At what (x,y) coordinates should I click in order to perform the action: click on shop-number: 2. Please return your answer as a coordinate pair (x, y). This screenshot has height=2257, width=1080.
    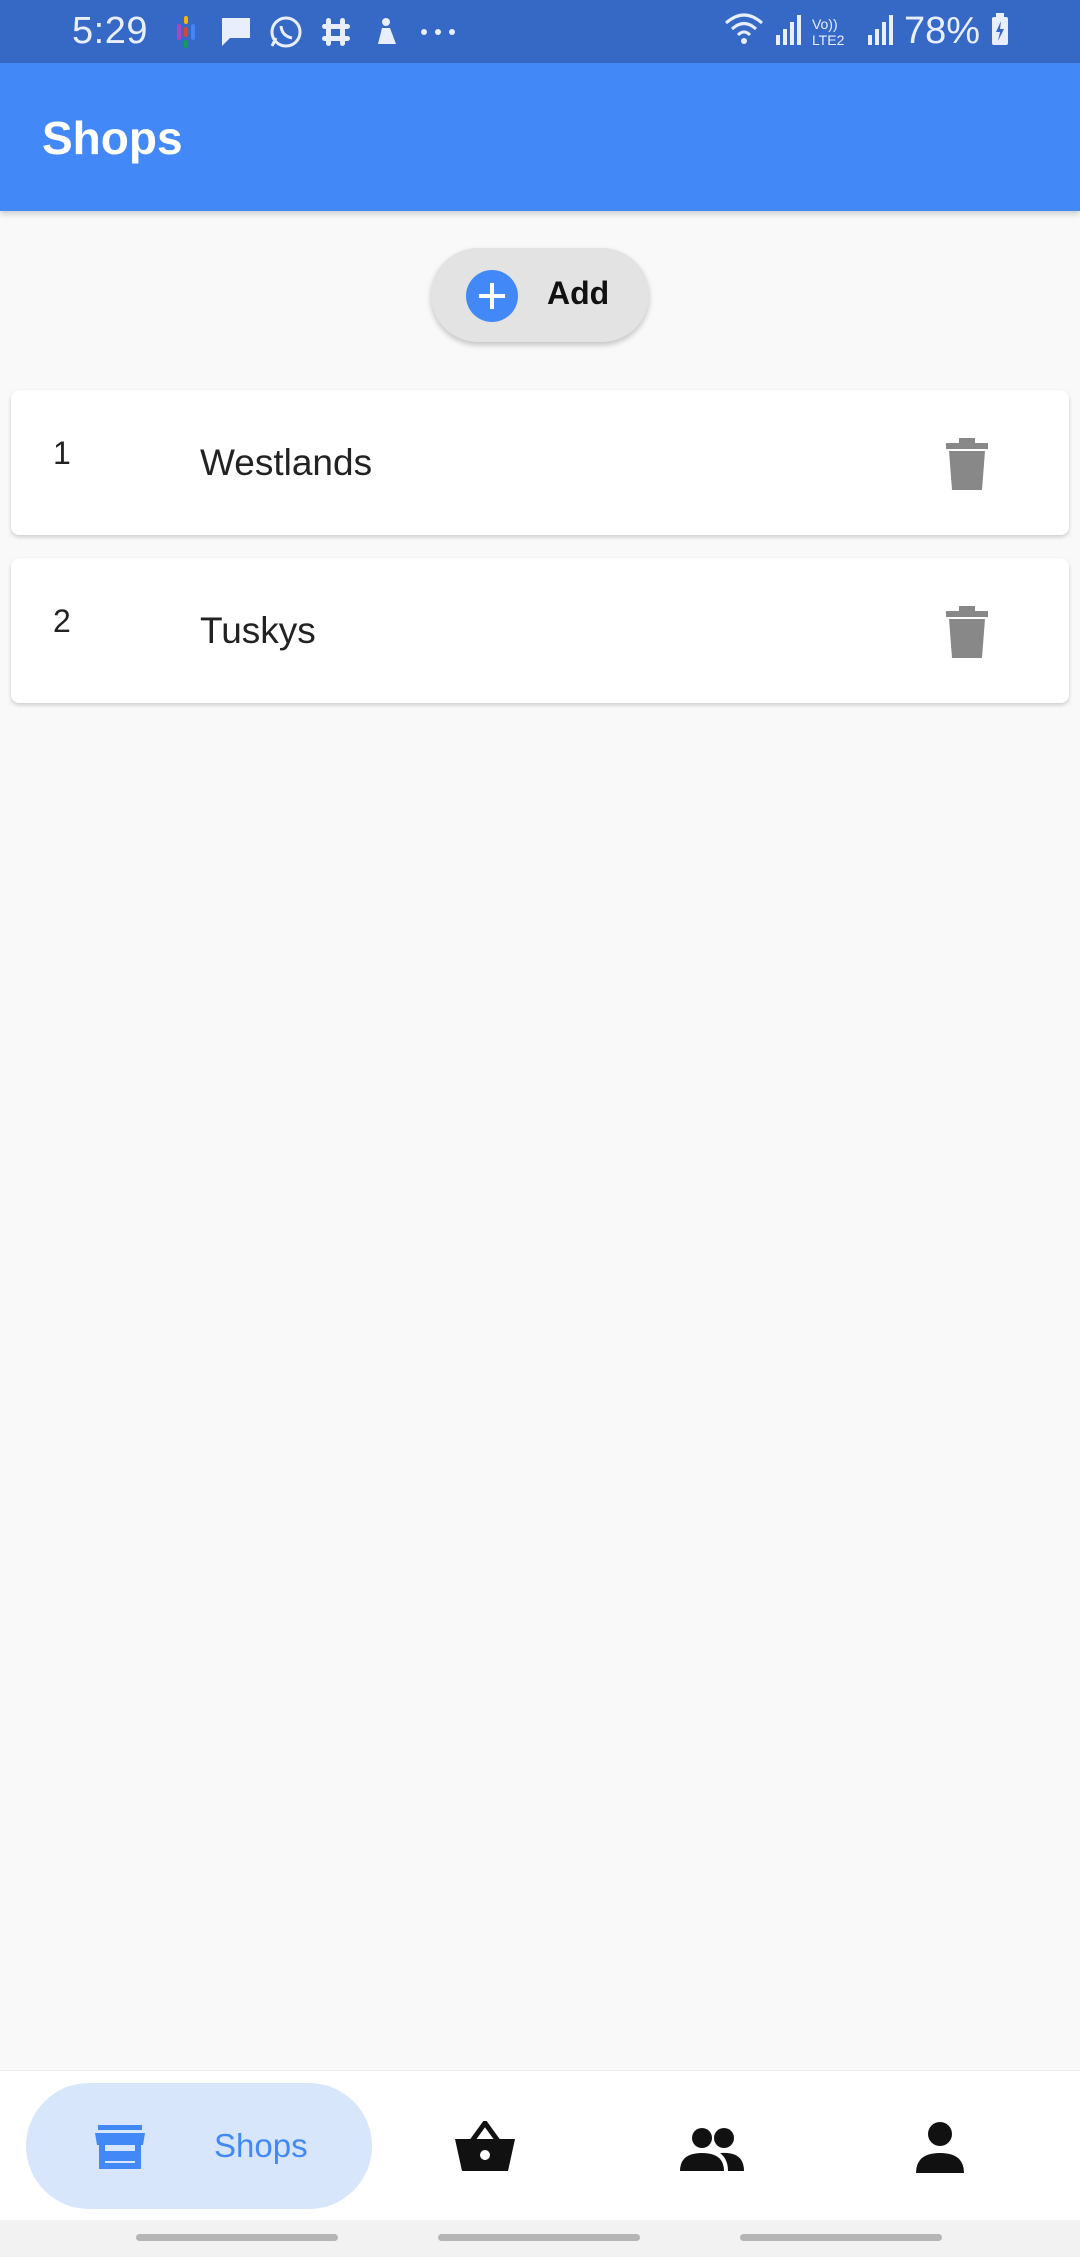
    Looking at the image, I should click on (62, 621).